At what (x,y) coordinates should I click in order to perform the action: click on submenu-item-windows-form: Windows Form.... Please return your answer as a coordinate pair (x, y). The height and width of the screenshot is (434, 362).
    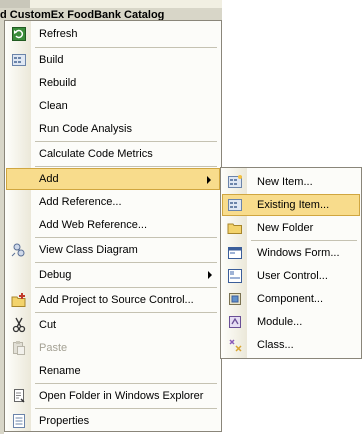
    Looking at the image, I should click on (291, 253).